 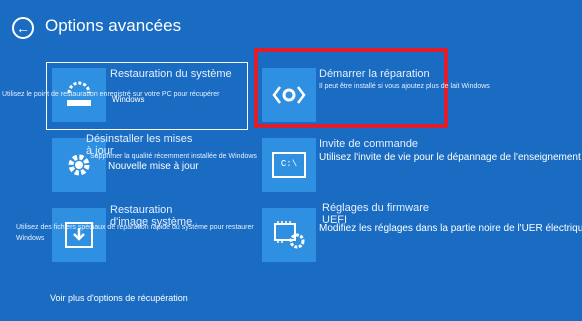 I want to click on repair-icon, so click(x=289, y=95).